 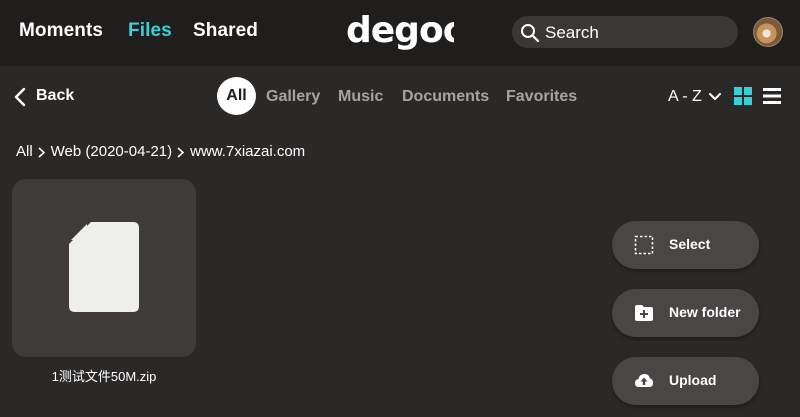 I want to click on breadcrumb: All Web (2020-04-21) www.7xiazai.com, so click(x=160, y=151).